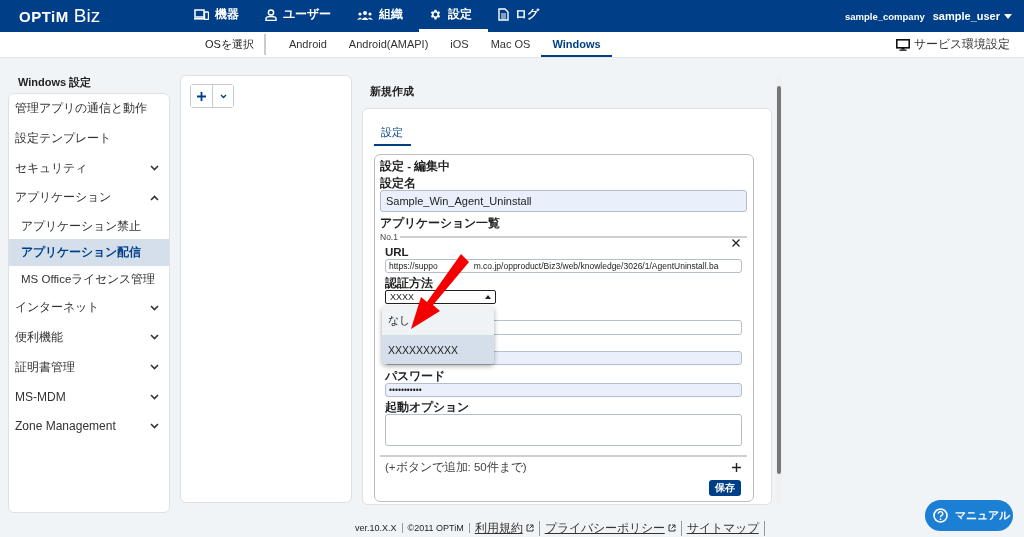  Describe the element at coordinates (55, 82) in the screenshot. I see `sidebar-title: Windows 設定` at that location.